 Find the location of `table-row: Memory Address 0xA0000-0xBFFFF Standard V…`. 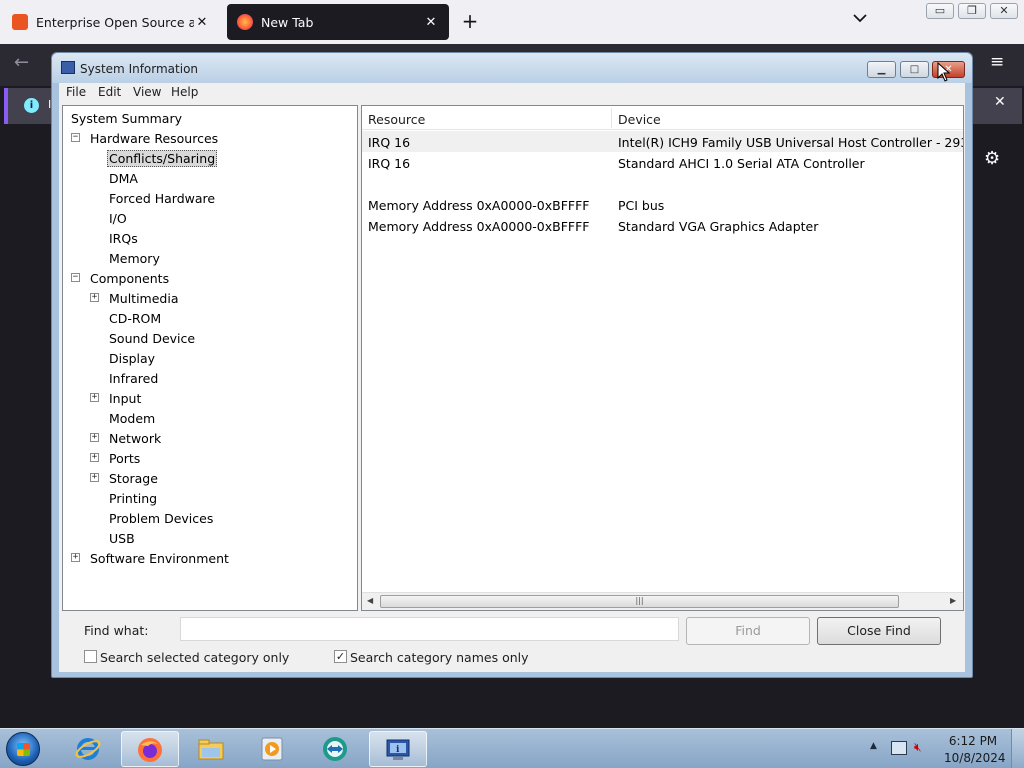

table-row: Memory Address 0xA0000-0xBFFFF Standard V… is located at coordinates (662, 225).